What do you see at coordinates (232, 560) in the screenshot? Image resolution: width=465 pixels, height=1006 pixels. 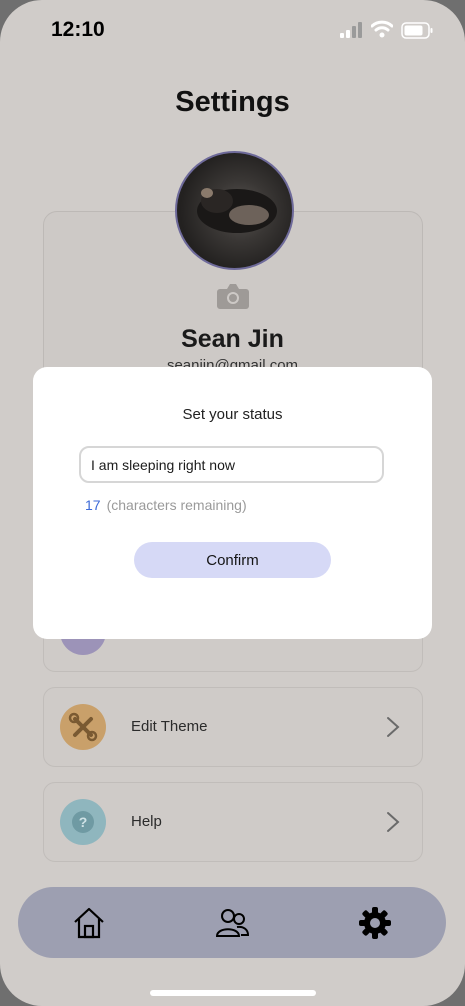 I see `confirm-button: Confirm` at bounding box center [232, 560].